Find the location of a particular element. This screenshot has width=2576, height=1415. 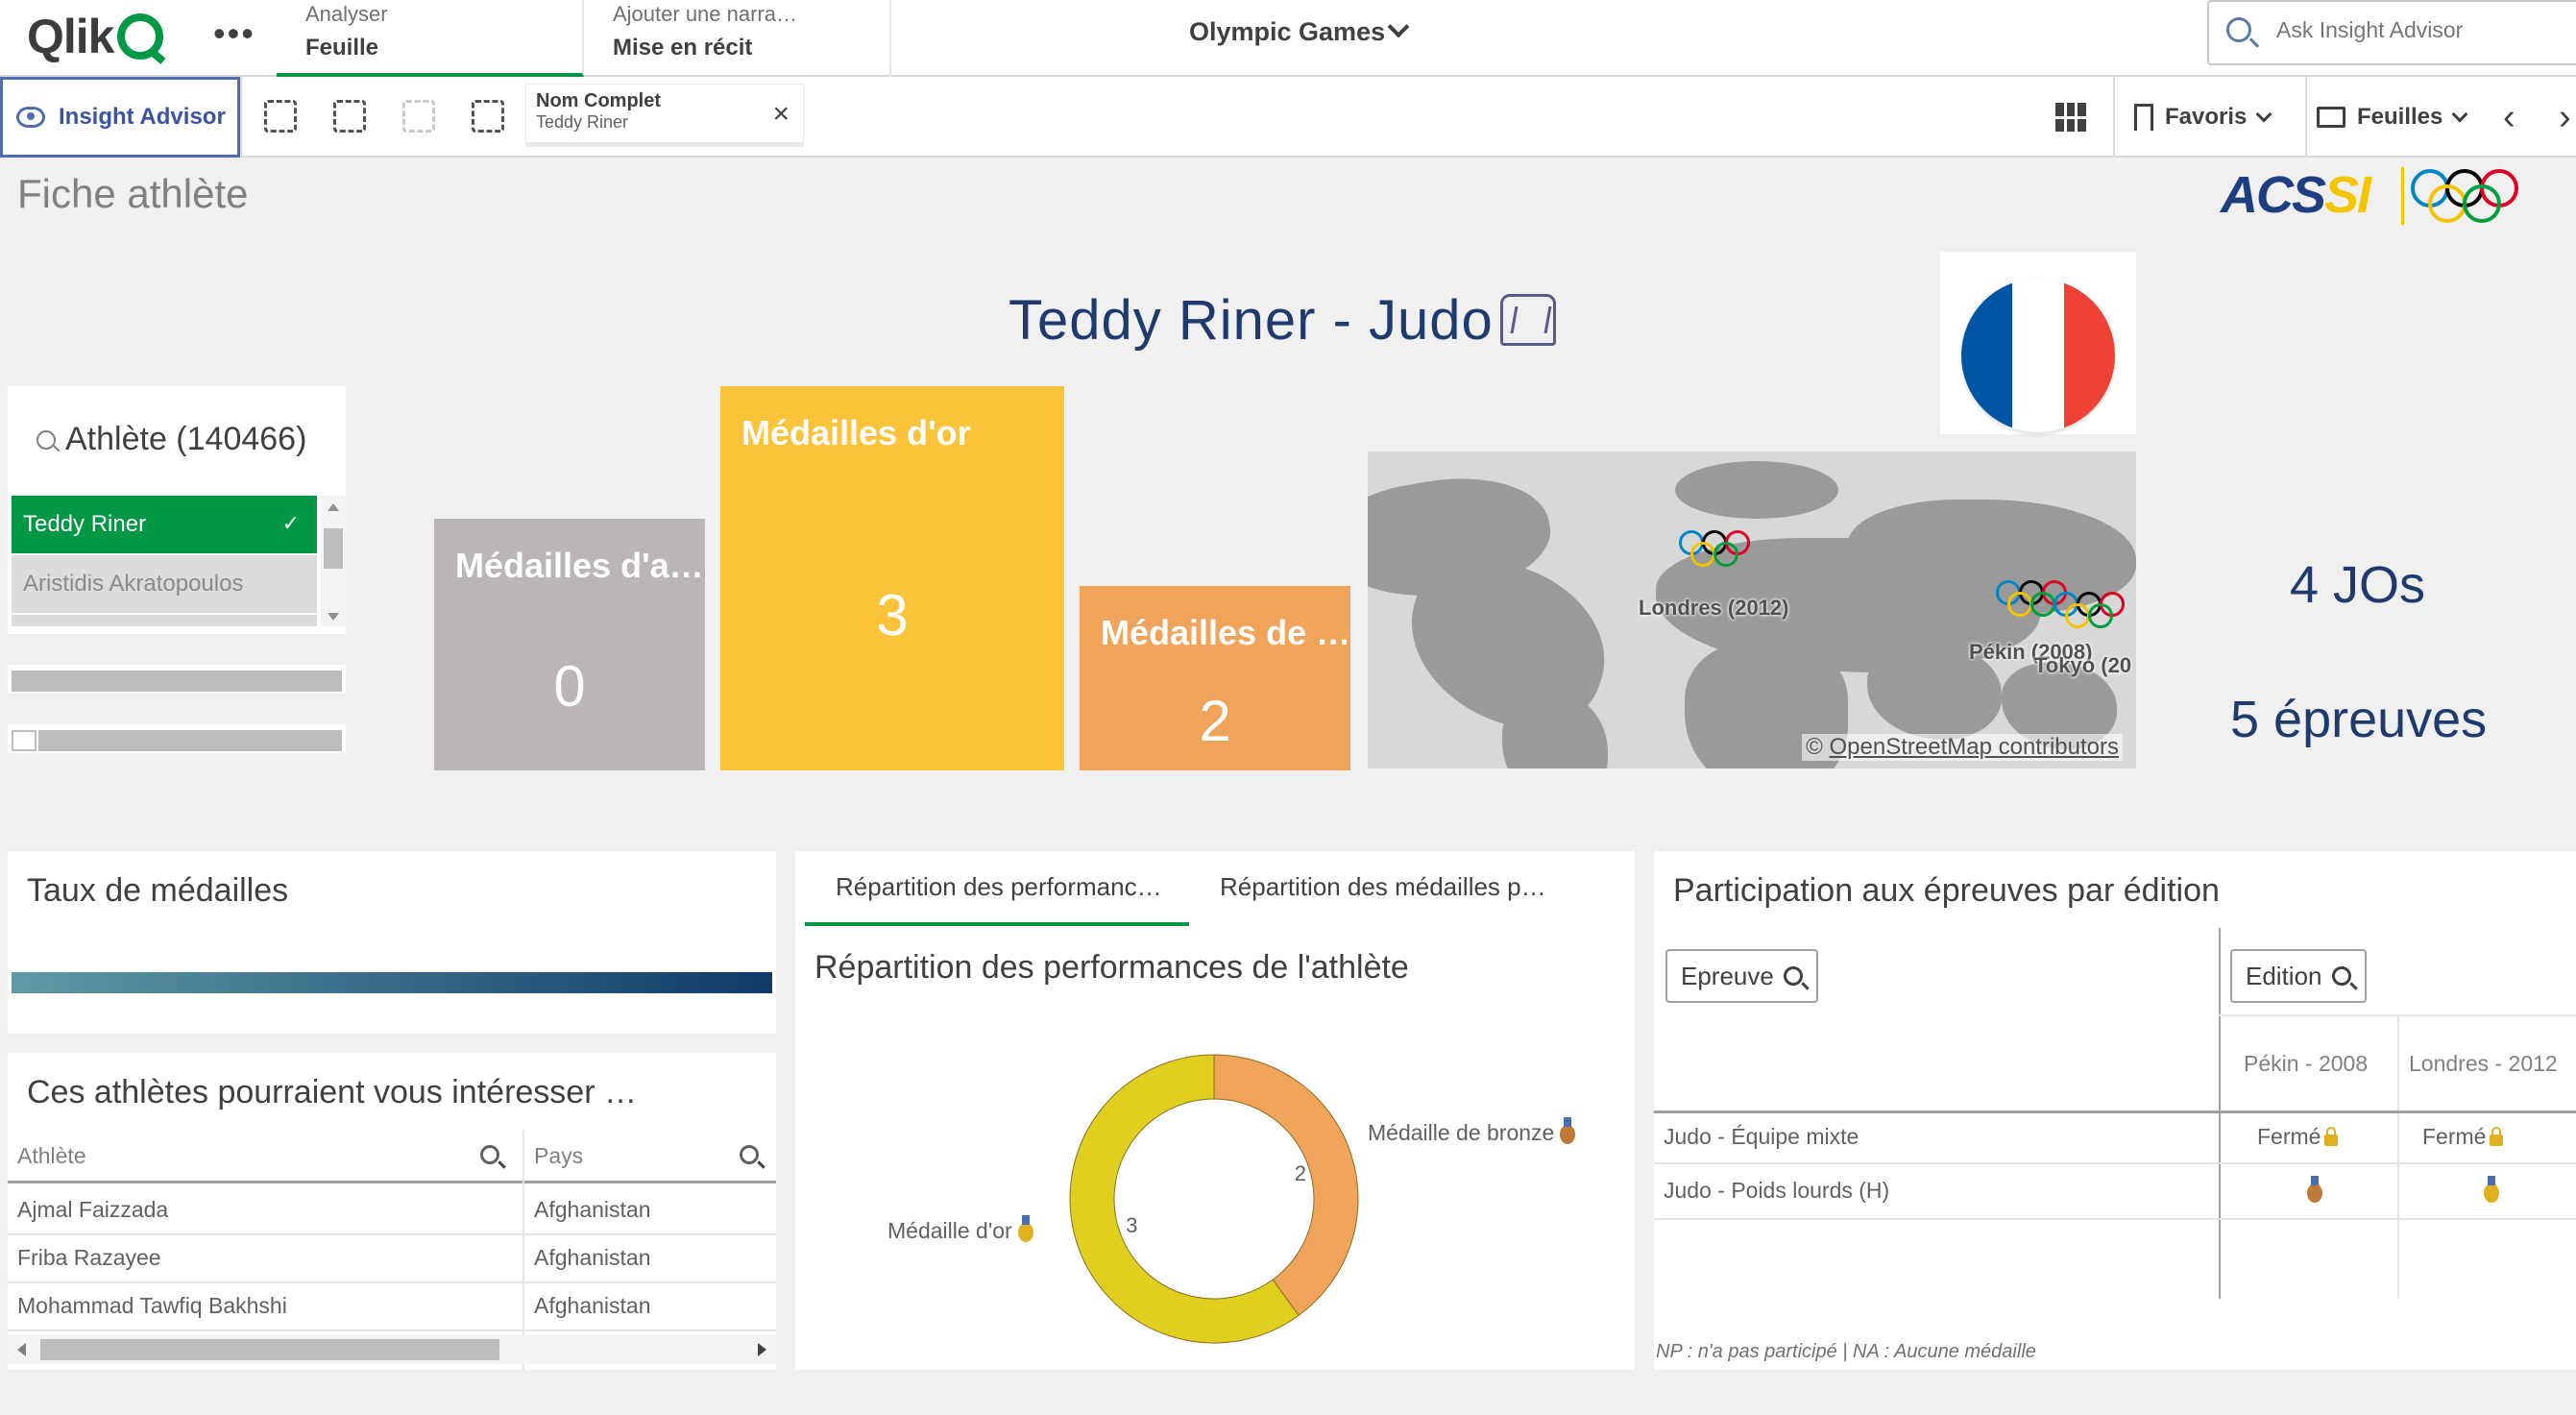

cell-athlete: Mohammad Tawfiq Bakhshi is located at coordinates (152, 1305).